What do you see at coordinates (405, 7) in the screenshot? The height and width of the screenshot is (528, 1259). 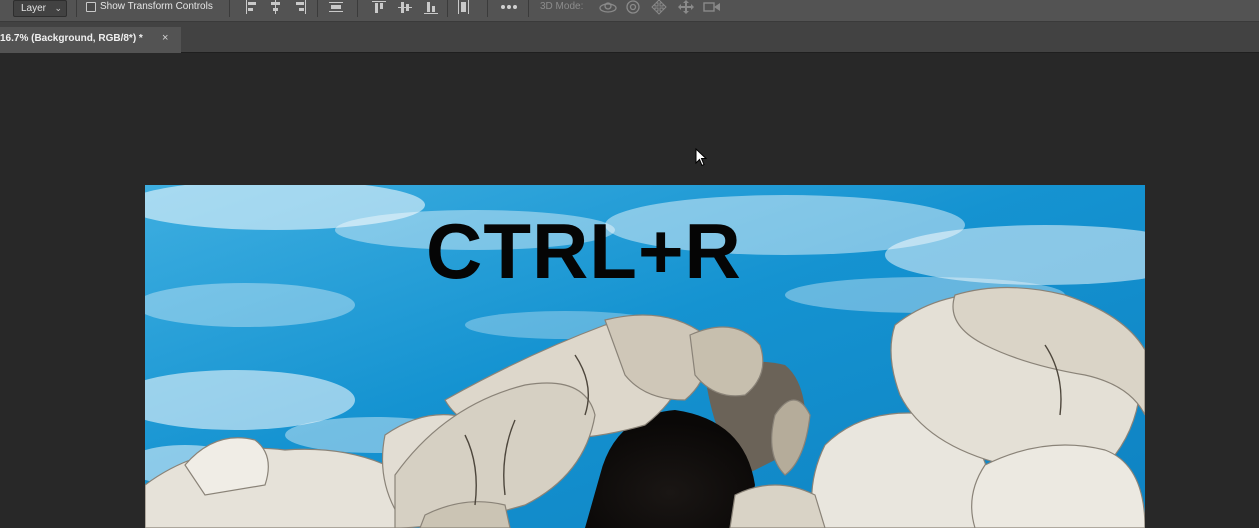 I see `align-vertical-centers-icon` at bounding box center [405, 7].